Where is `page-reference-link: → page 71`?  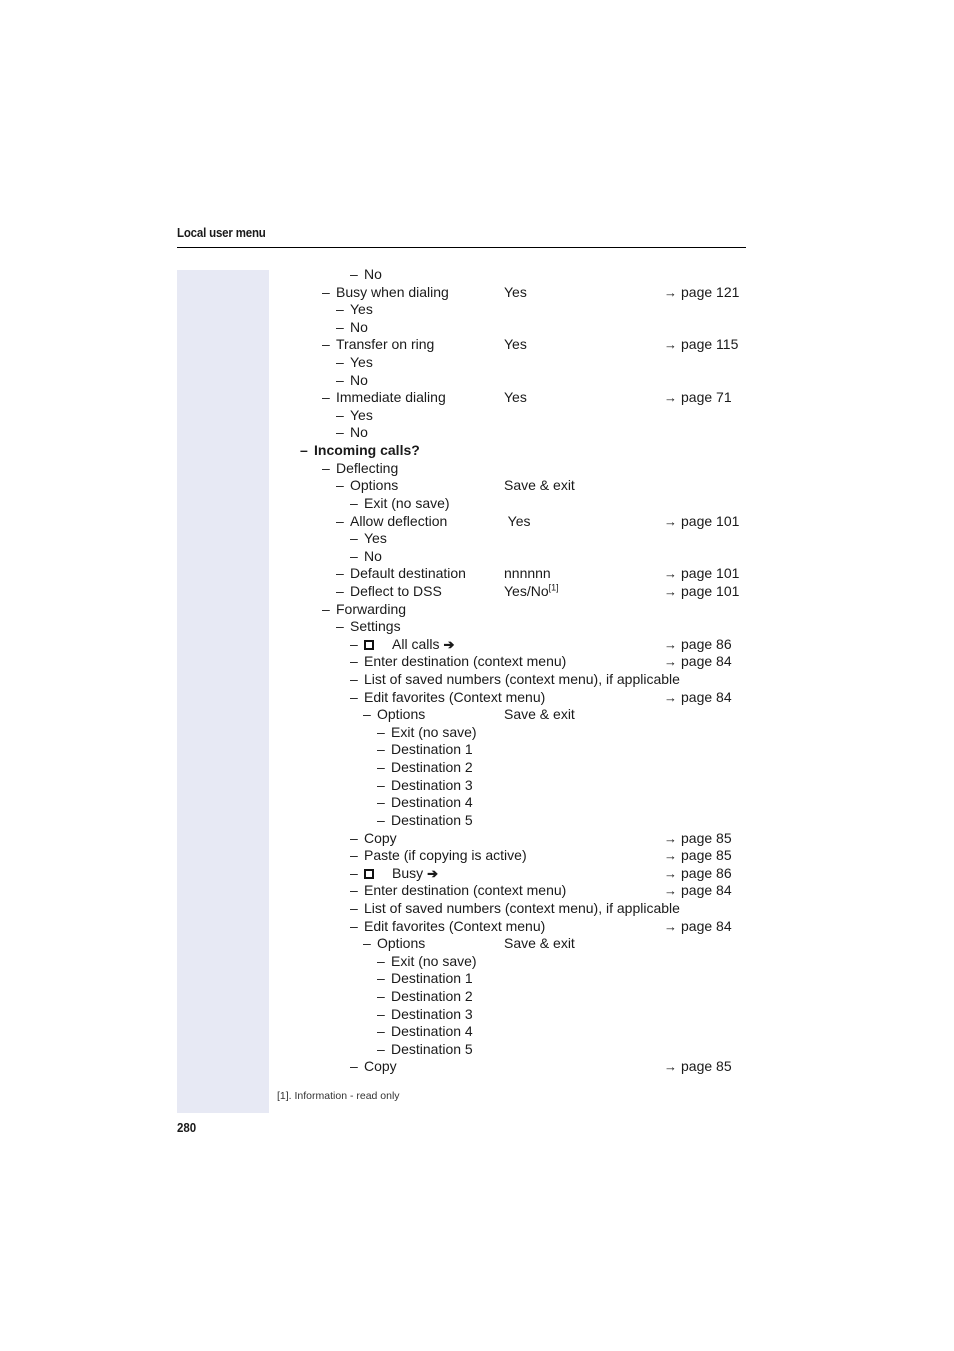 page-reference-link: → page 71 is located at coordinates (698, 398).